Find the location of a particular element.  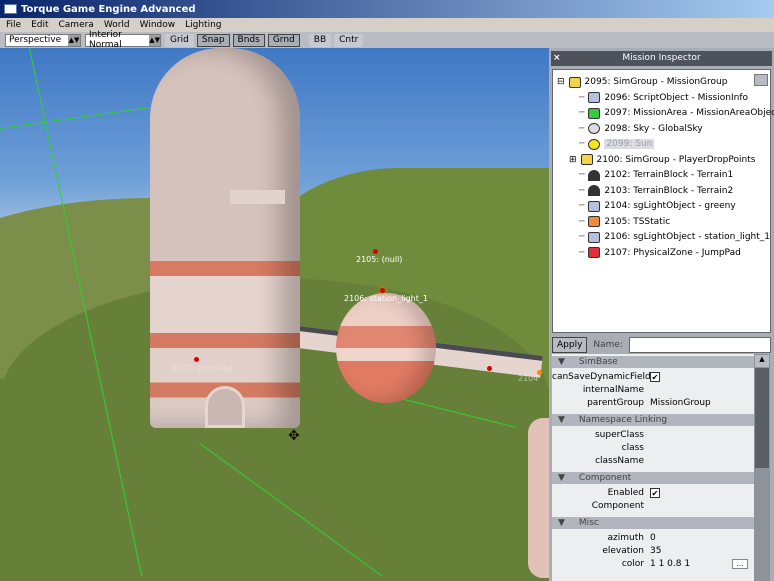

section-simbase: ▼ SimBase is located at coordinates (653, 362).